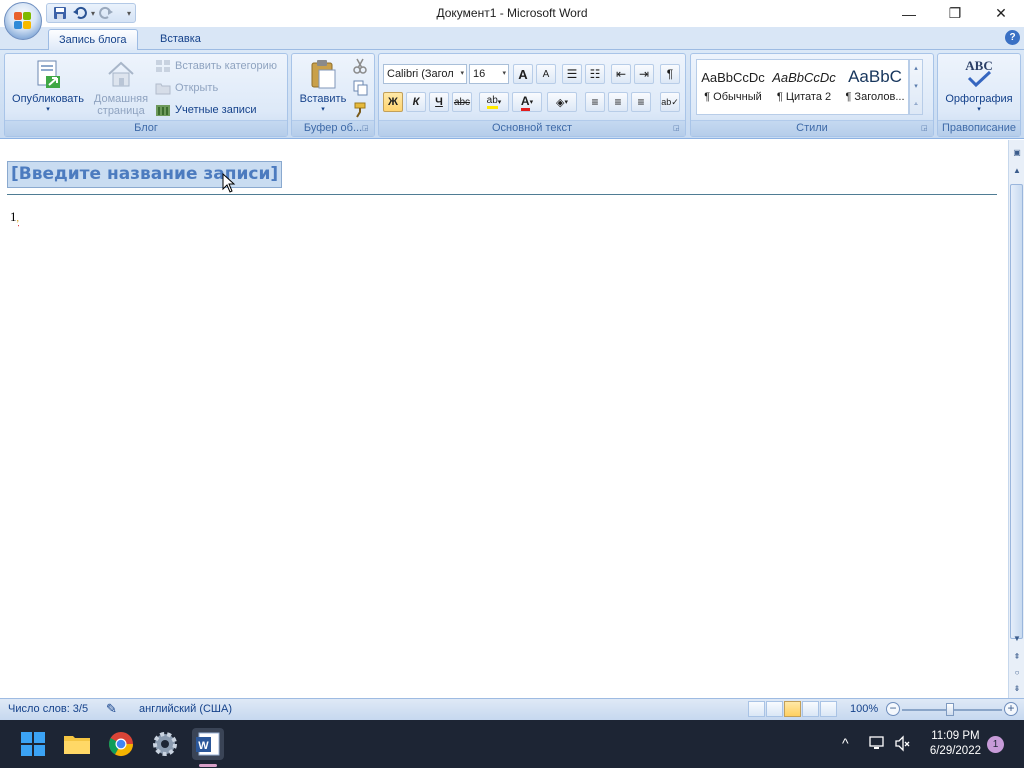 This screenshot has width=1024, height=768. I want to click on publish-button: Опубликовать ▾, so click(48, 85).